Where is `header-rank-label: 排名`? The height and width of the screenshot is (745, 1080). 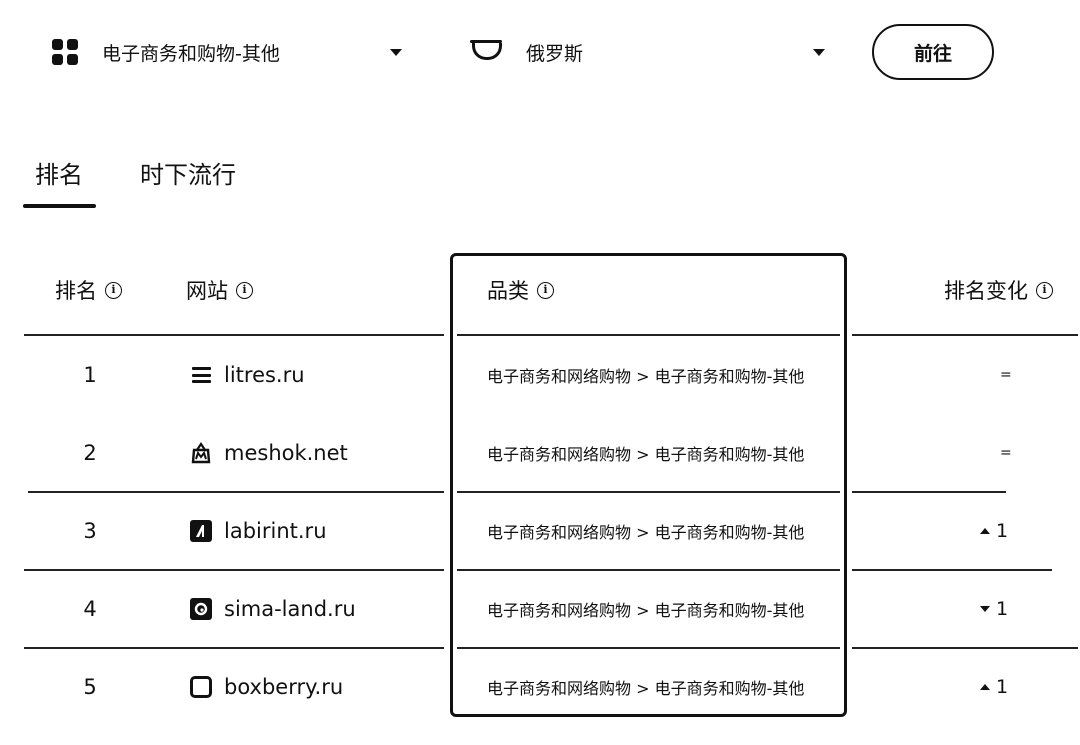 header-rank-label: 排名 is located at coordinates (76, 291).